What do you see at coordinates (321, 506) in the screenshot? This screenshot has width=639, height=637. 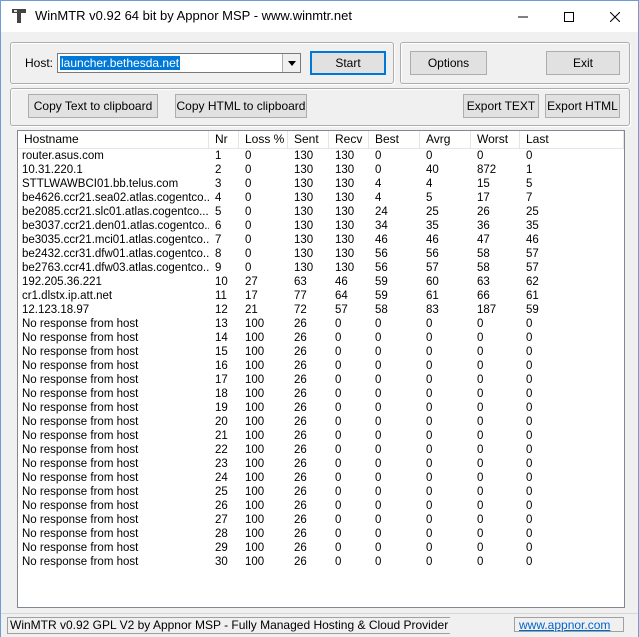 I see `table-row: No response from host 26 100 26 0 0 0 0 0` at bounding box center [321, 506].